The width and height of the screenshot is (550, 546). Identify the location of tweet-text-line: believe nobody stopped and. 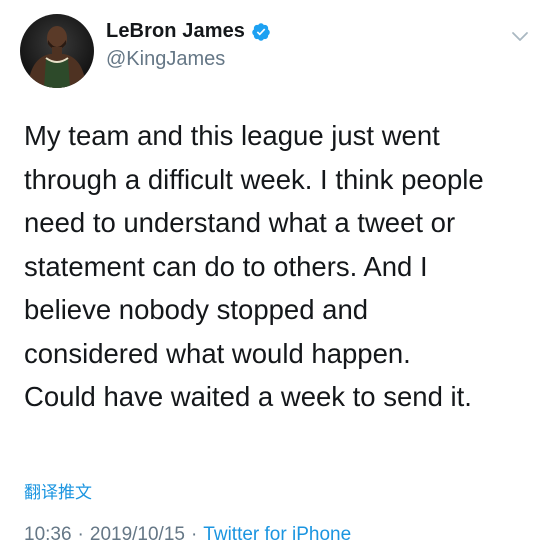
(196, 309).